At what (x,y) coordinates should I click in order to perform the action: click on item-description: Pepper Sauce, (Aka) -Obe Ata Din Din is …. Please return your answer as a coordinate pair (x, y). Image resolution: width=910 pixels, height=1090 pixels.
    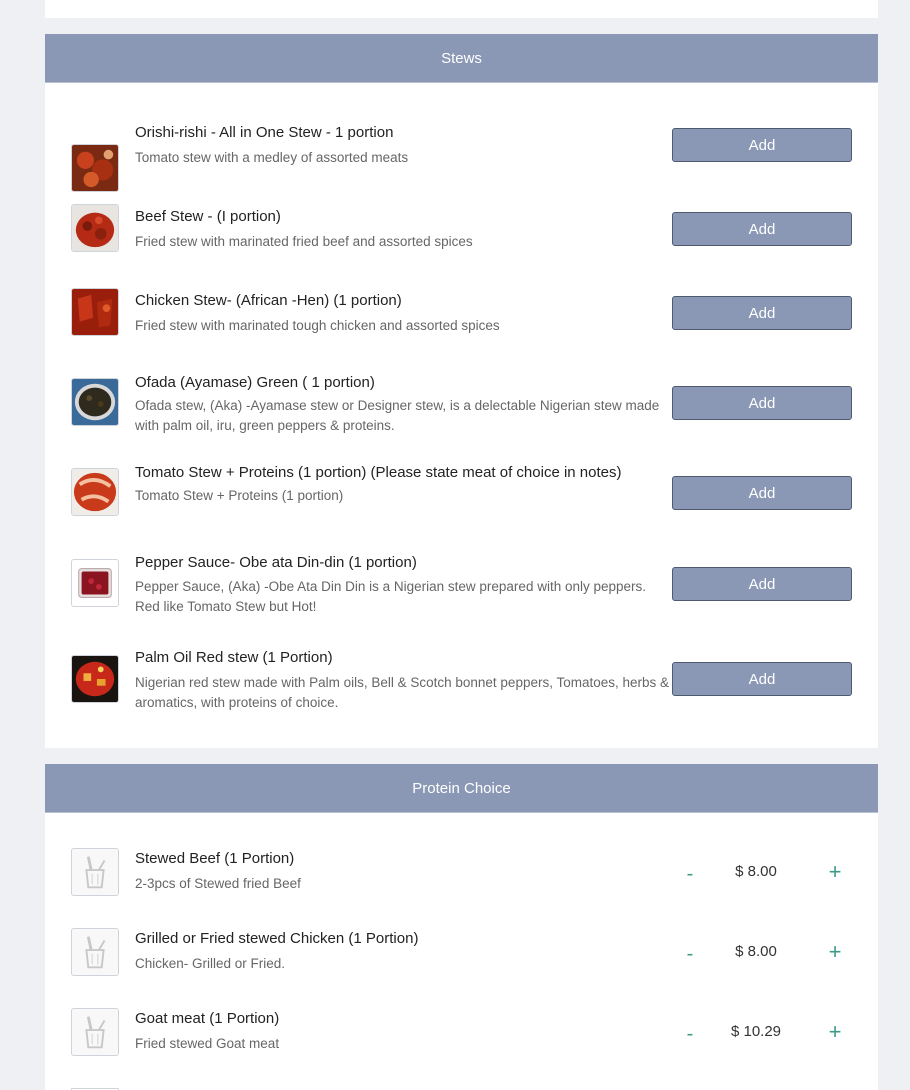
    Looking at the image, I should click on (391, 596).